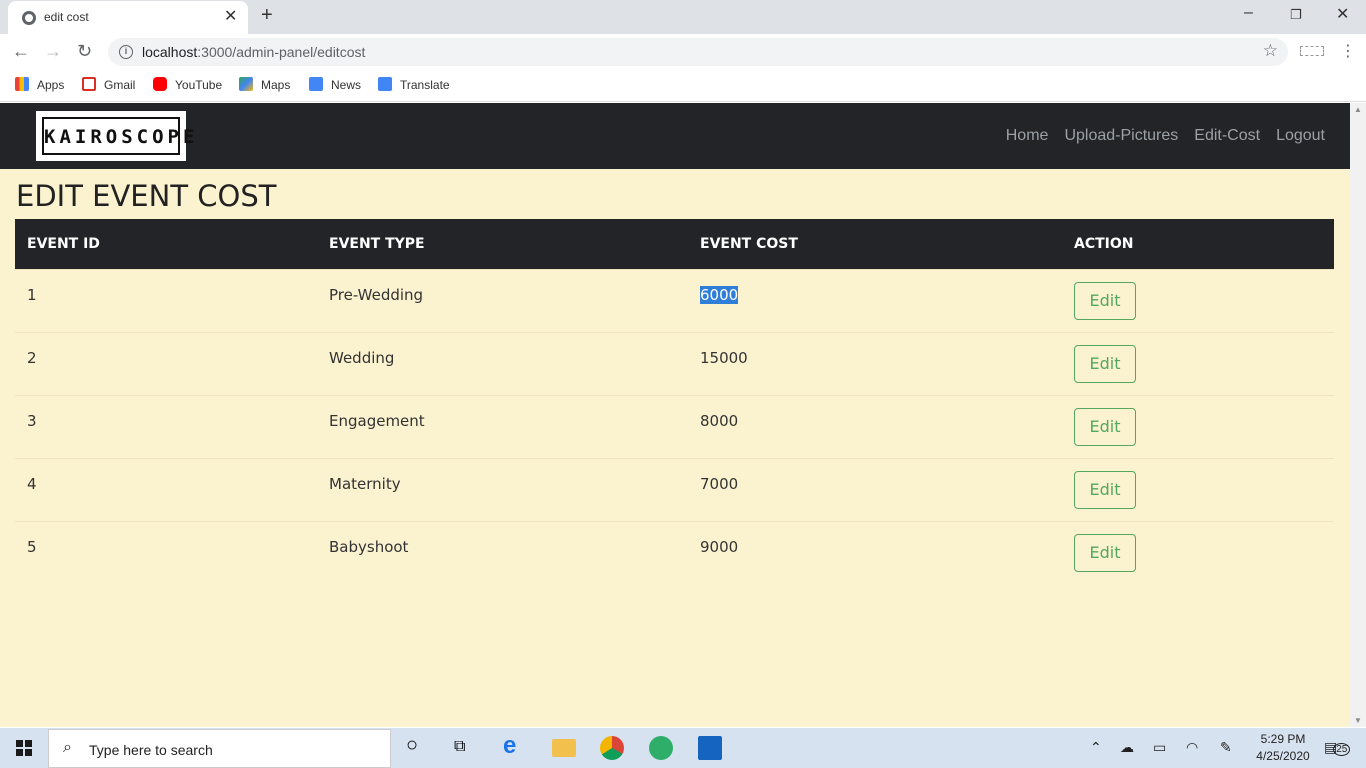 The width and height of the screenshot is (1366, 768). What do you see at coordinates (63, 243) in the screenshot?
I see `header-event-id: EVENT ID` at bounding box center [63, 243].